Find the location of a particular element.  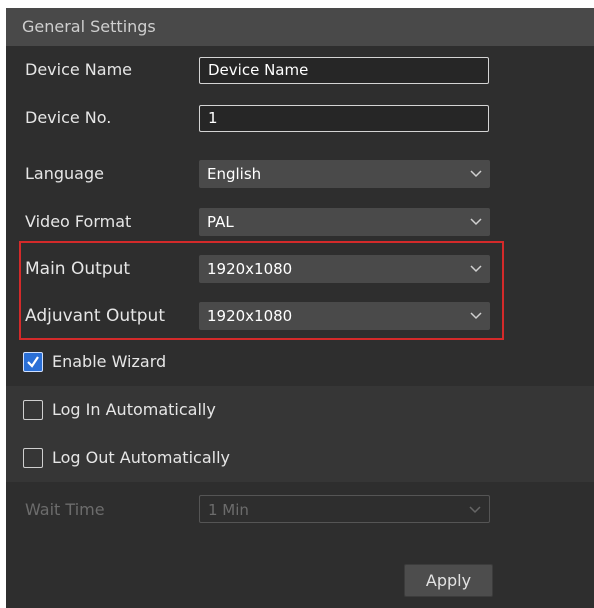

video-format-select-value: PAL is located at coordinates (220, 222).